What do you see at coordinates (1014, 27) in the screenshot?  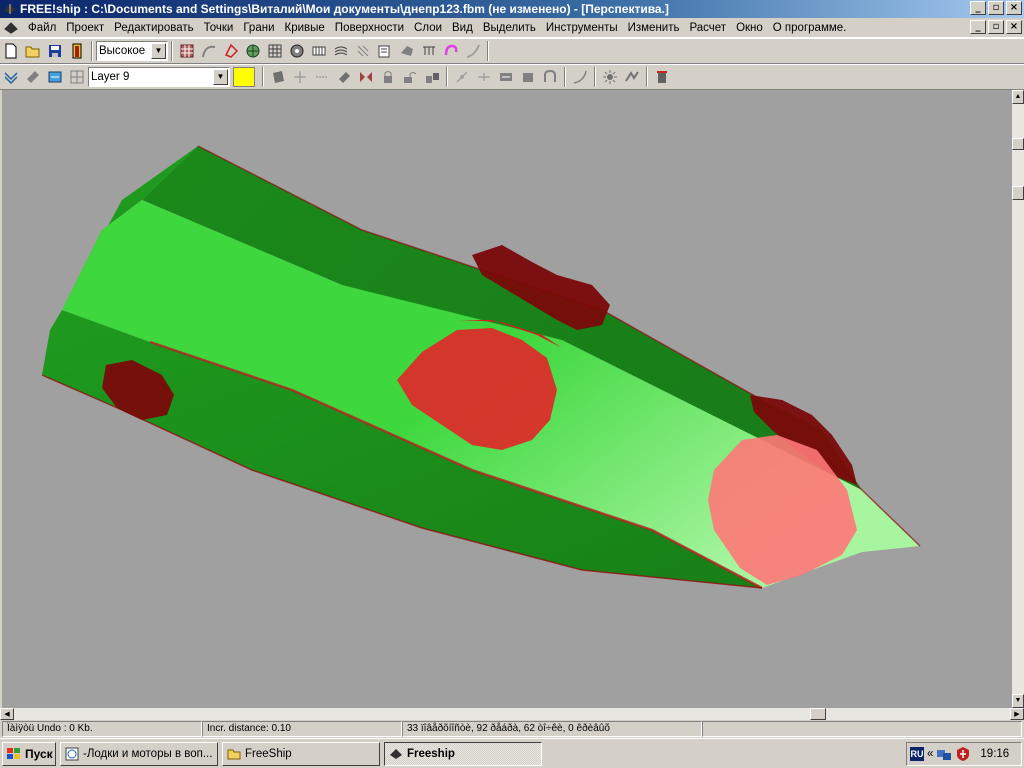 I see `child-close-button: ×` at bounding box center [1014, 27].